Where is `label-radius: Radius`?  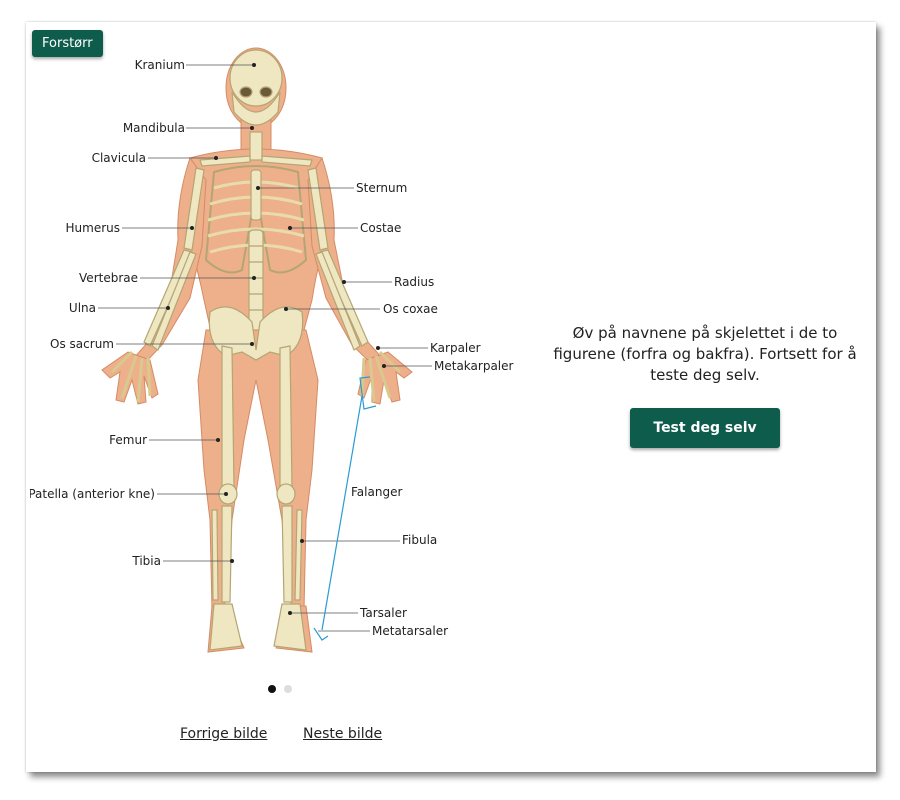
label-radius: Radius is located at coordinates (414, 282).